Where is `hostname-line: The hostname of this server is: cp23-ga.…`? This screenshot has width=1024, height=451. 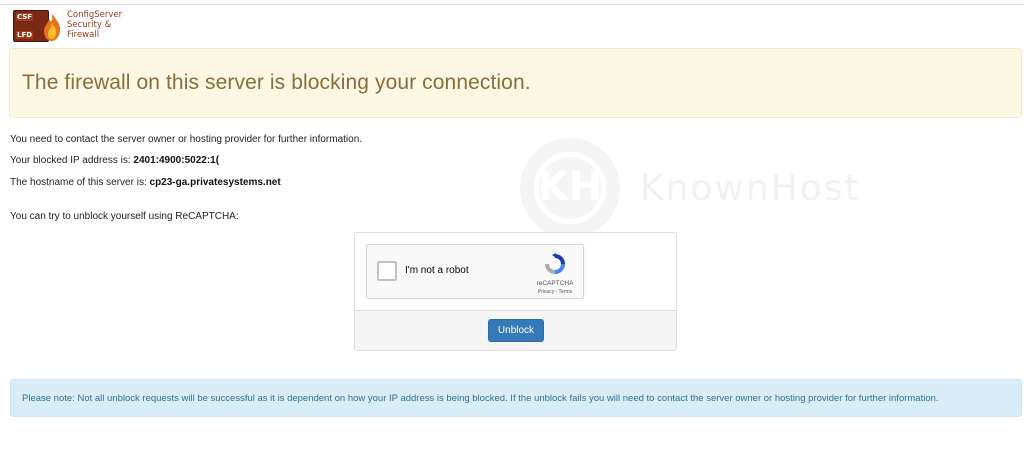
hostname-line: The hostname of this server is: cp23-ga.… is located at coordinates (145, 182).